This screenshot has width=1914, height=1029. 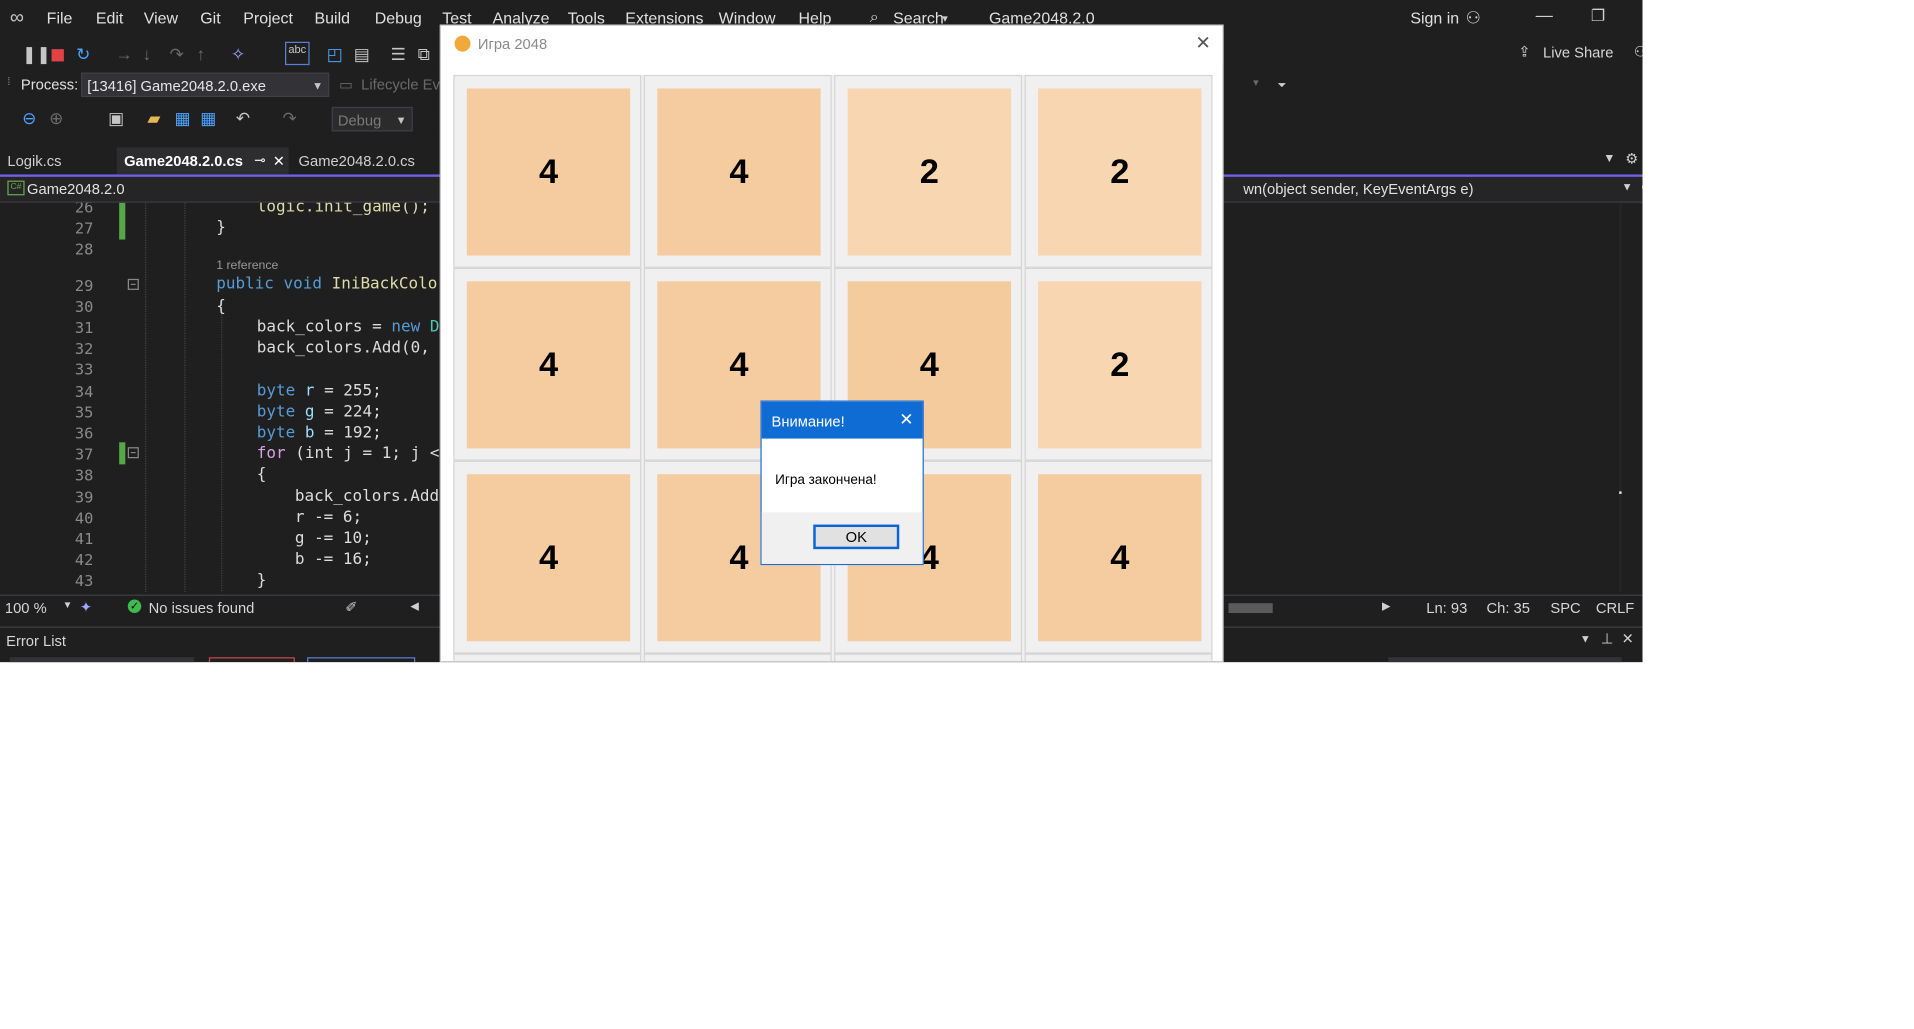 What do you see at coordinates (261, 580) in the screenshot?
I see `code-line-43: }` at bounding box center [261, 580].